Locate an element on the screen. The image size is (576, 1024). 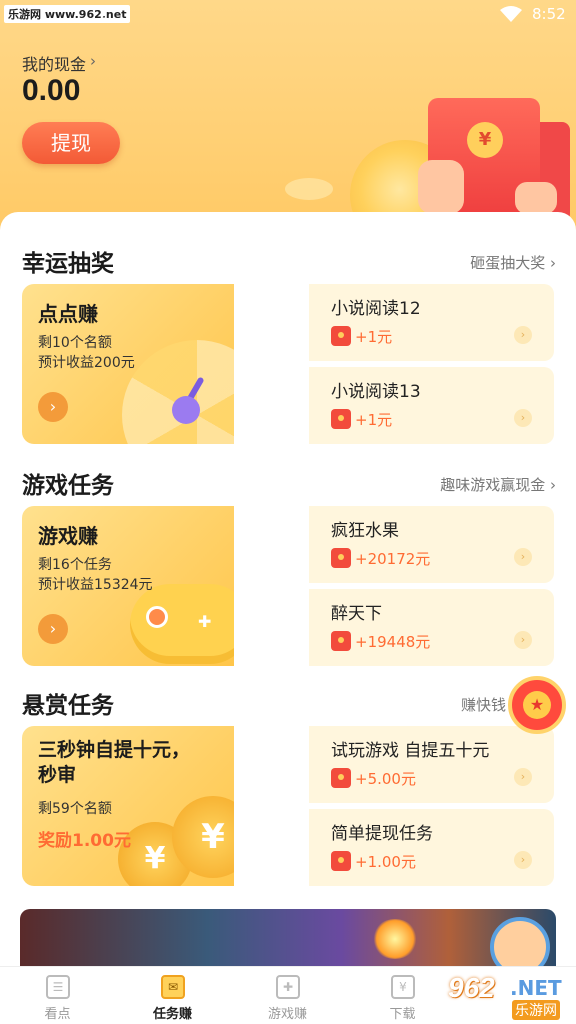
feature-card-quota: 剩16个任务 is located at coordinates (75, 565).